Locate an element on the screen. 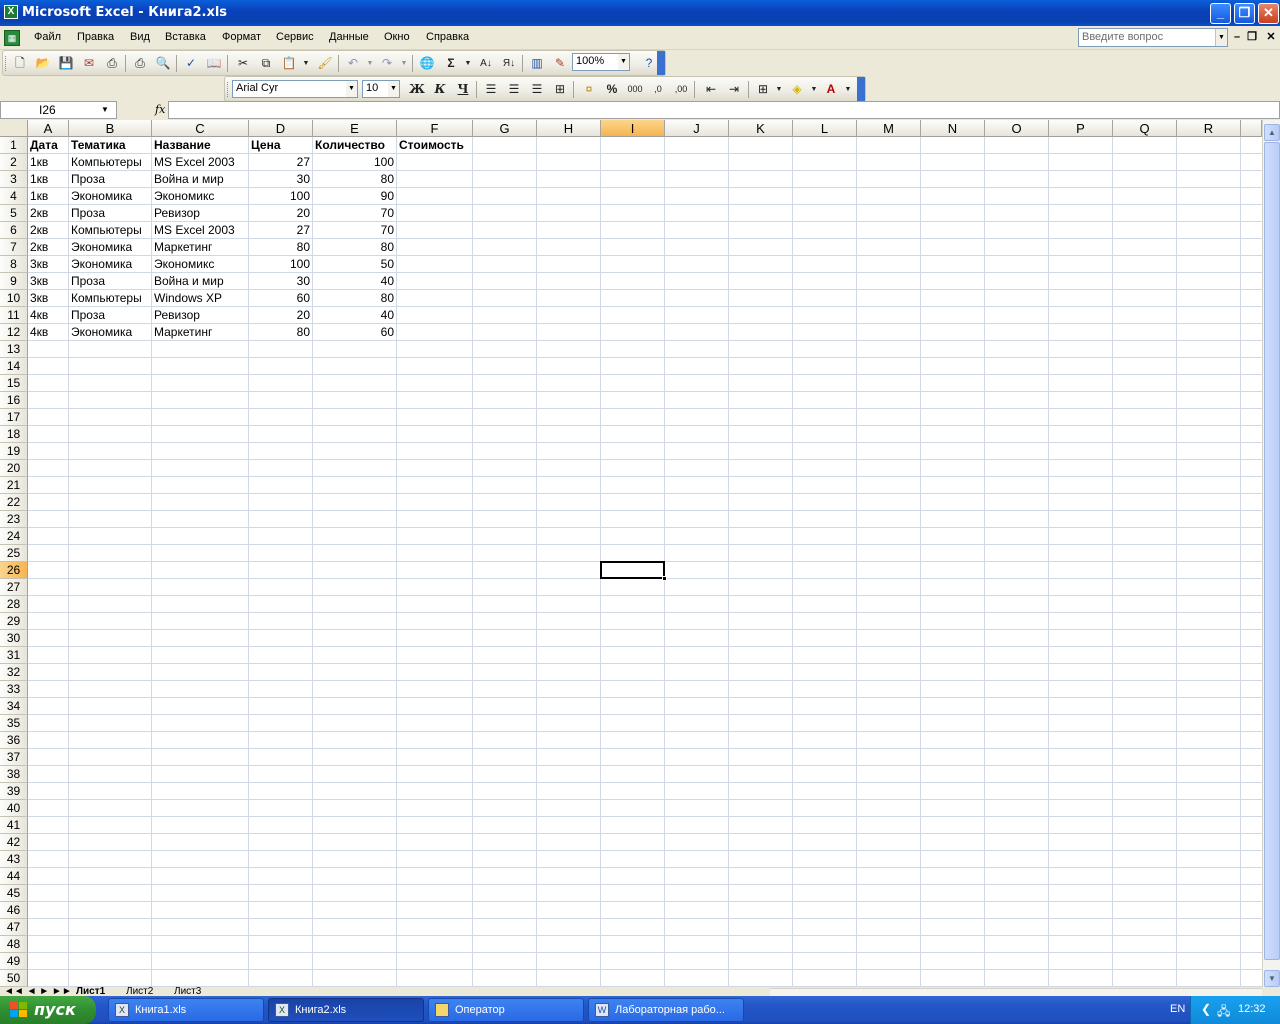 The height and width of the screenshot is (1024, 1280). fill-handle is located at coordinates (664, 578).